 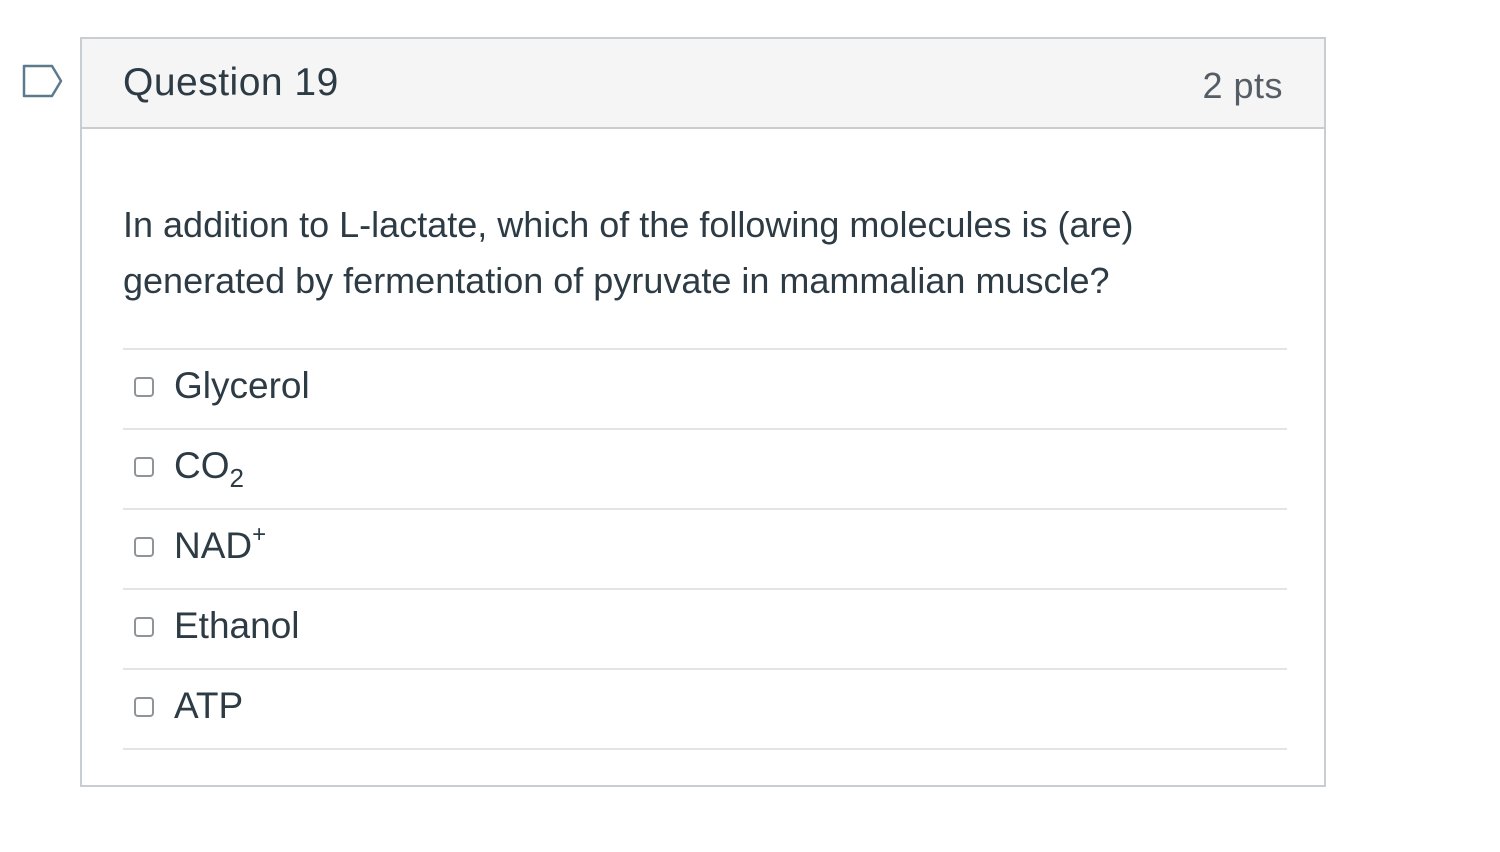 I want to click on subscript: 2, so click(x=236, y=478).